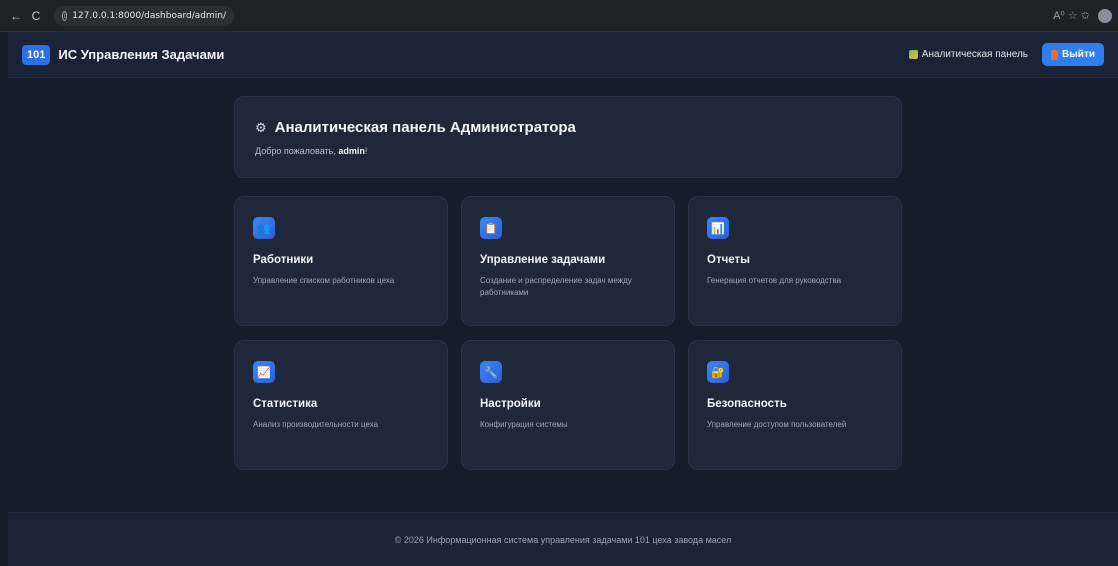  Describe the element at coordinates (718, 372) in the screenshot. I see `lock-icon: 🔐` at that location.